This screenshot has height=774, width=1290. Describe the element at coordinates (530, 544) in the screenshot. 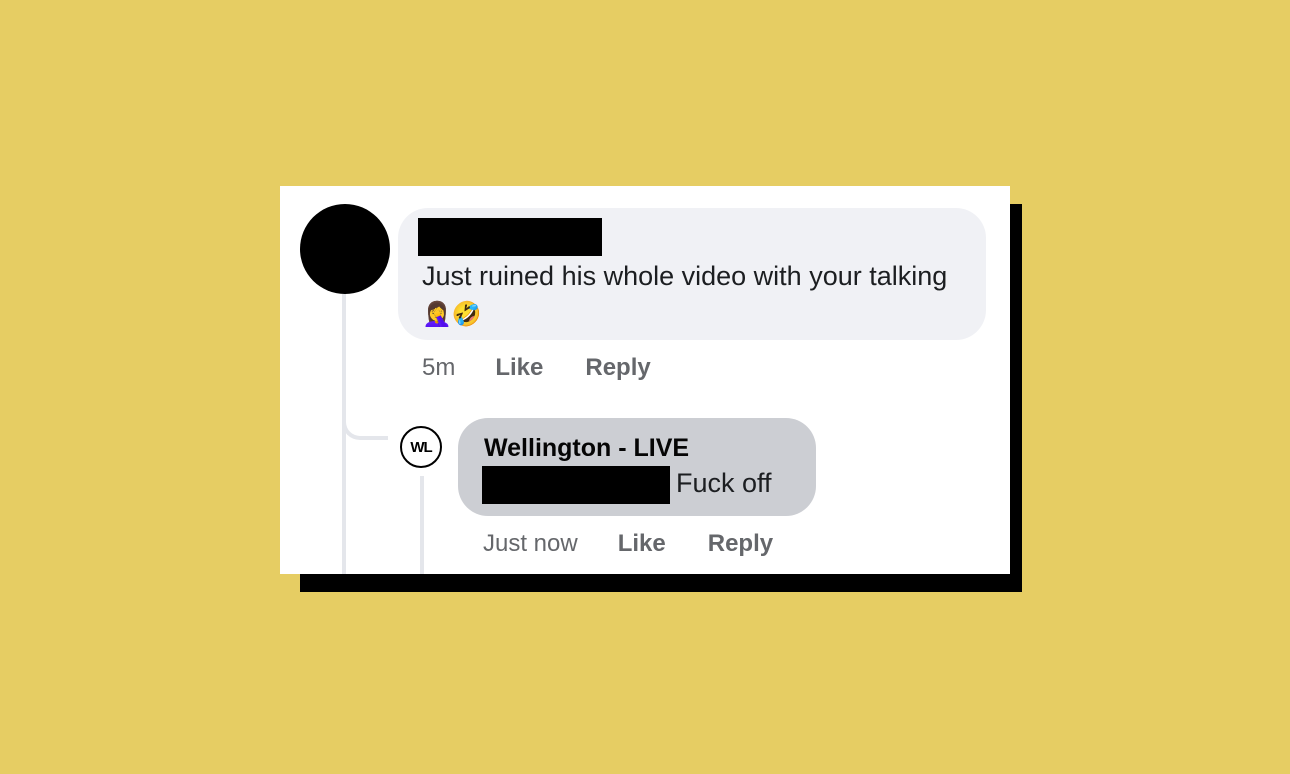

I see `reply-timestamp: Just now` at that location.